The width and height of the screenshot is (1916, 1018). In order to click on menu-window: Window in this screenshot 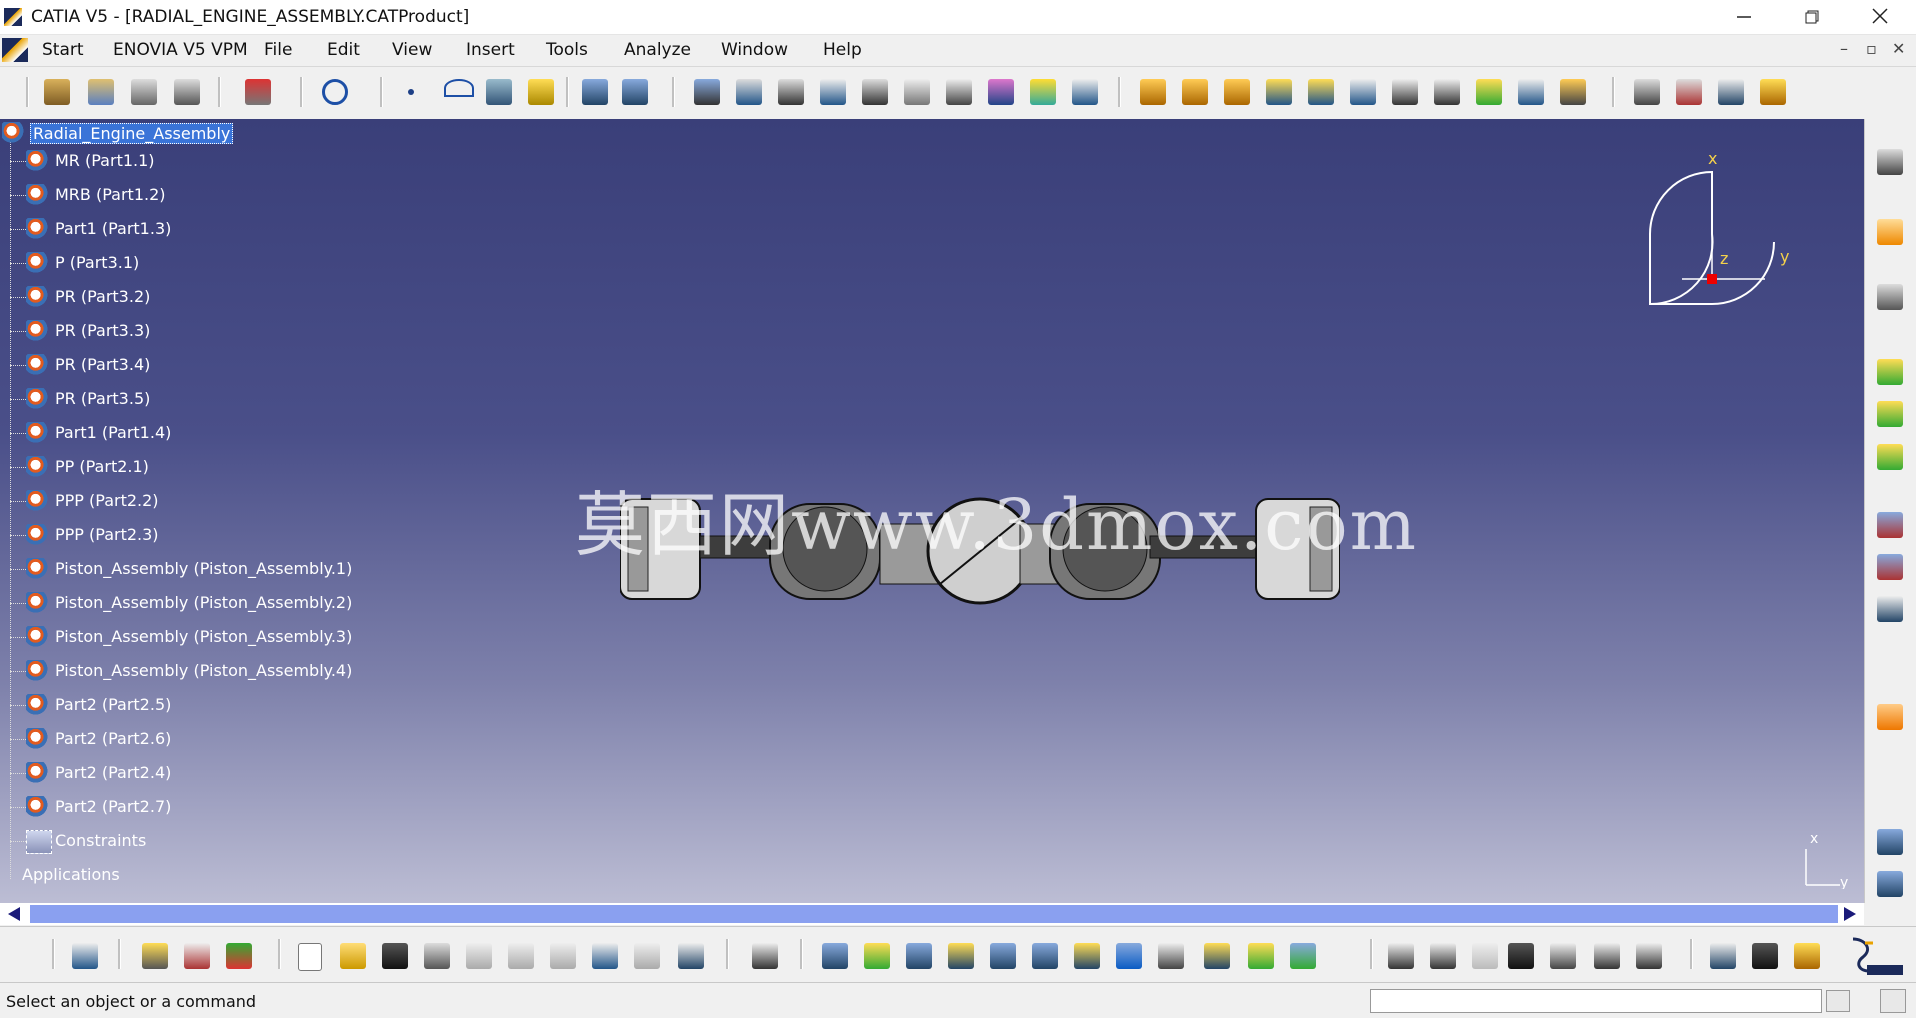, I will do `click(754, 50)`.